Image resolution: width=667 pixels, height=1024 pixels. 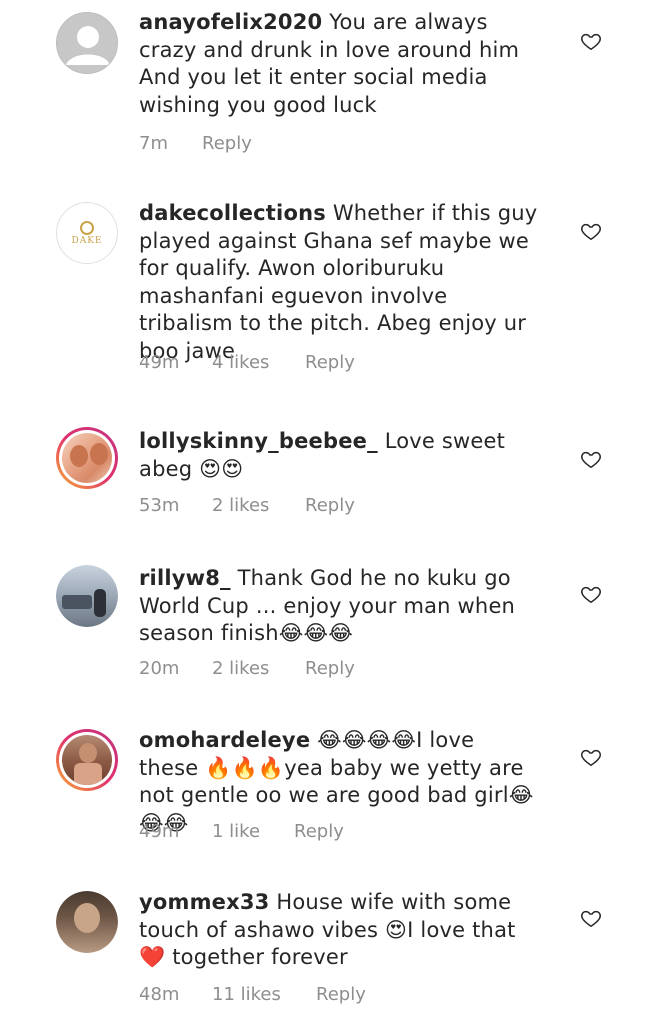 I want to click on timestamp: 53m, so click(x=159, y=505).